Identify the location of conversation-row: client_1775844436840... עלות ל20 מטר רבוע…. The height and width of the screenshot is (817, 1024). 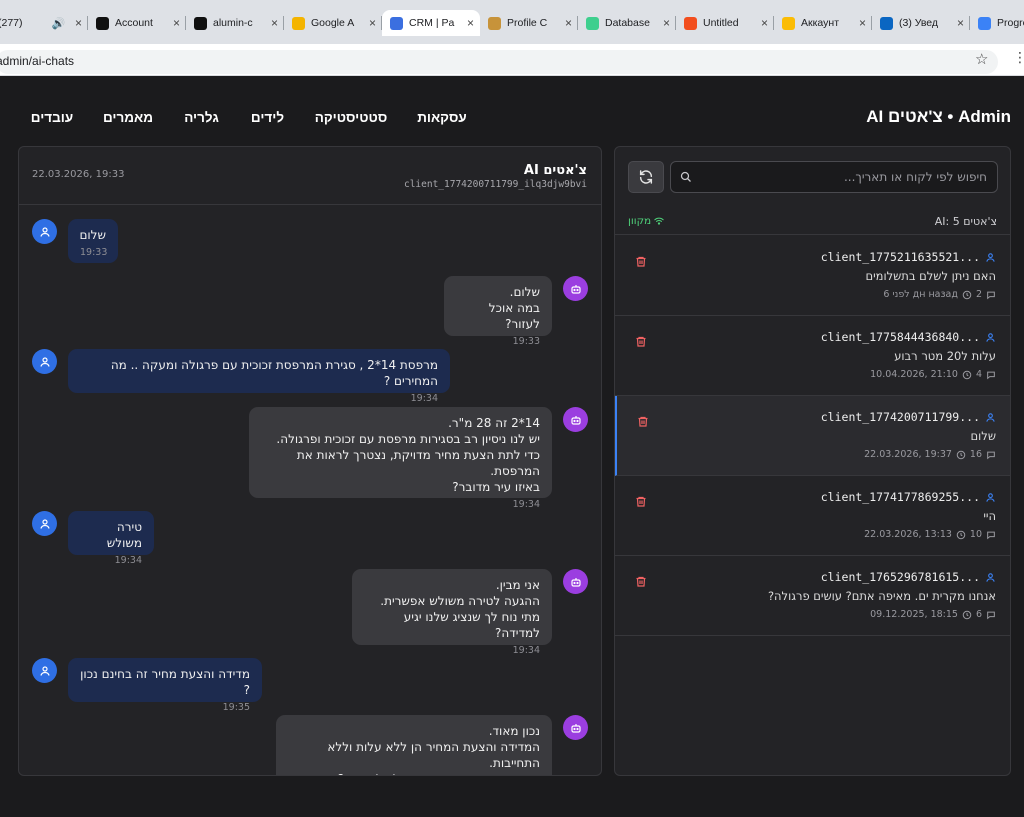
(812, 356).